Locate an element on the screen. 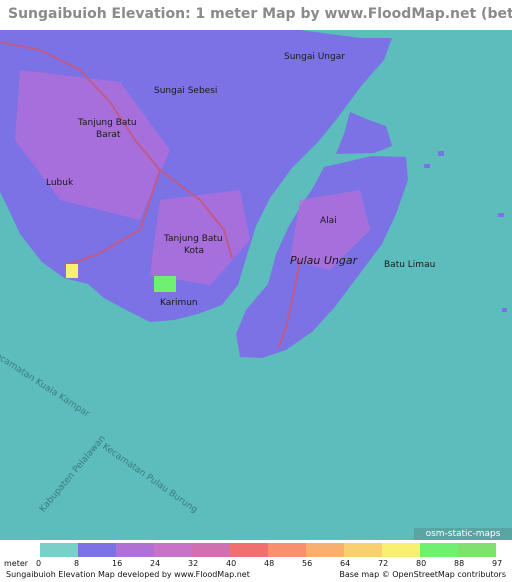 This screenshot has width=512, height=582. legend-tick: 88 is located at coordinates (459, 563).